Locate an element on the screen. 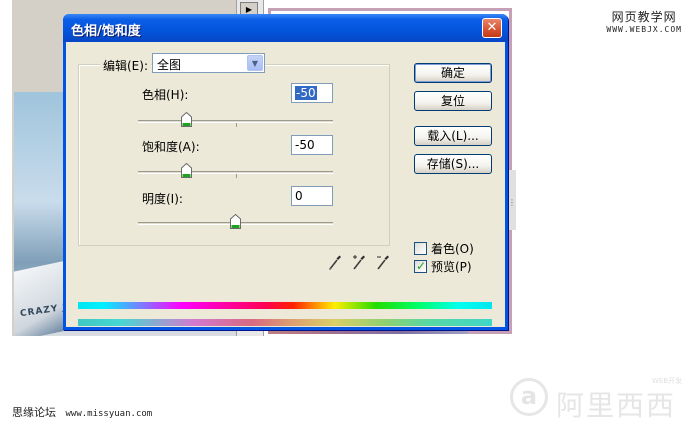  saturation-label: 饱和度(A): is located at coordinates (171, 147).